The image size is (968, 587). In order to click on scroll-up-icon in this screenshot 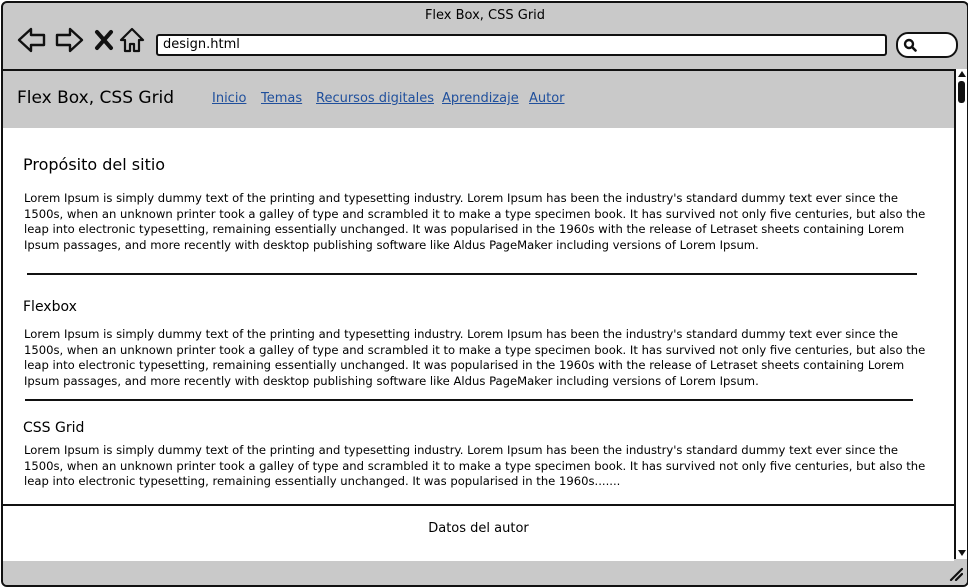, I will do `click(962, 74)`.